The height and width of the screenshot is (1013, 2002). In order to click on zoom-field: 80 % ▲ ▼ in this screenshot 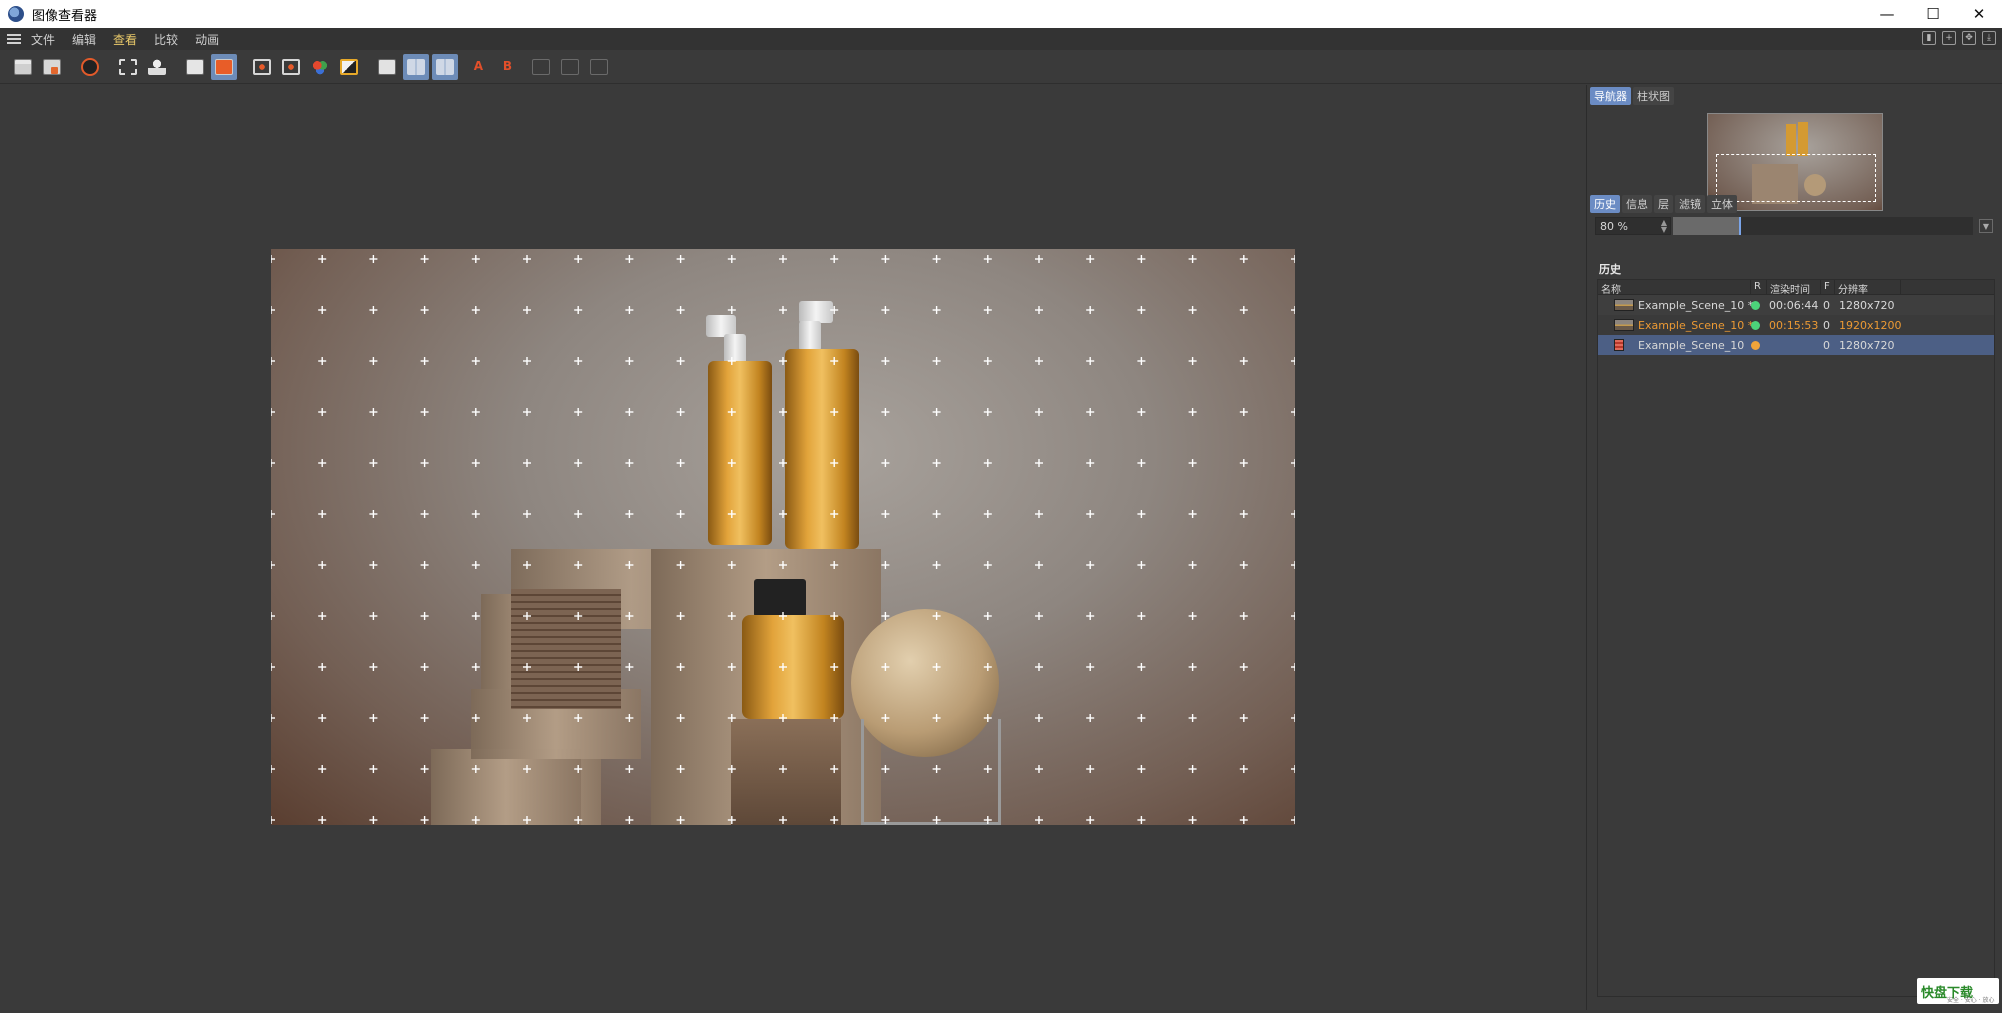, I will do `click(1633, 226)`.